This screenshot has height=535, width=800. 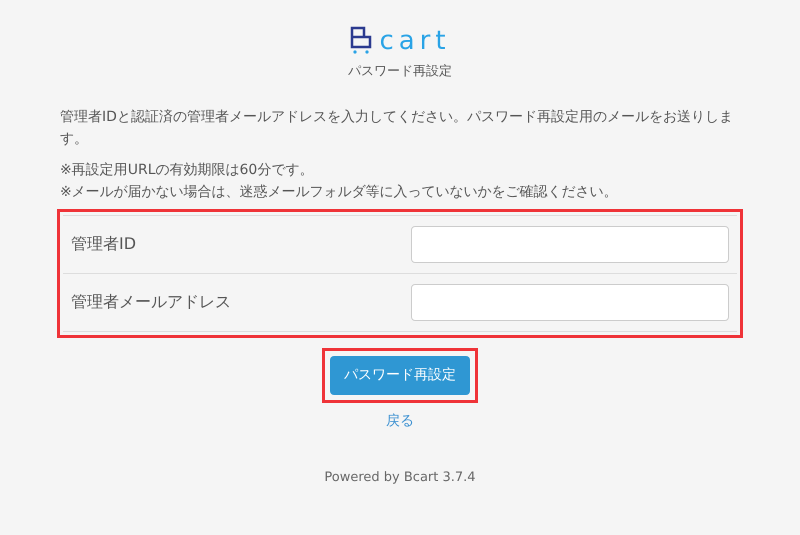 I want to click on logo-text: cart, so click(x=415, y=41).